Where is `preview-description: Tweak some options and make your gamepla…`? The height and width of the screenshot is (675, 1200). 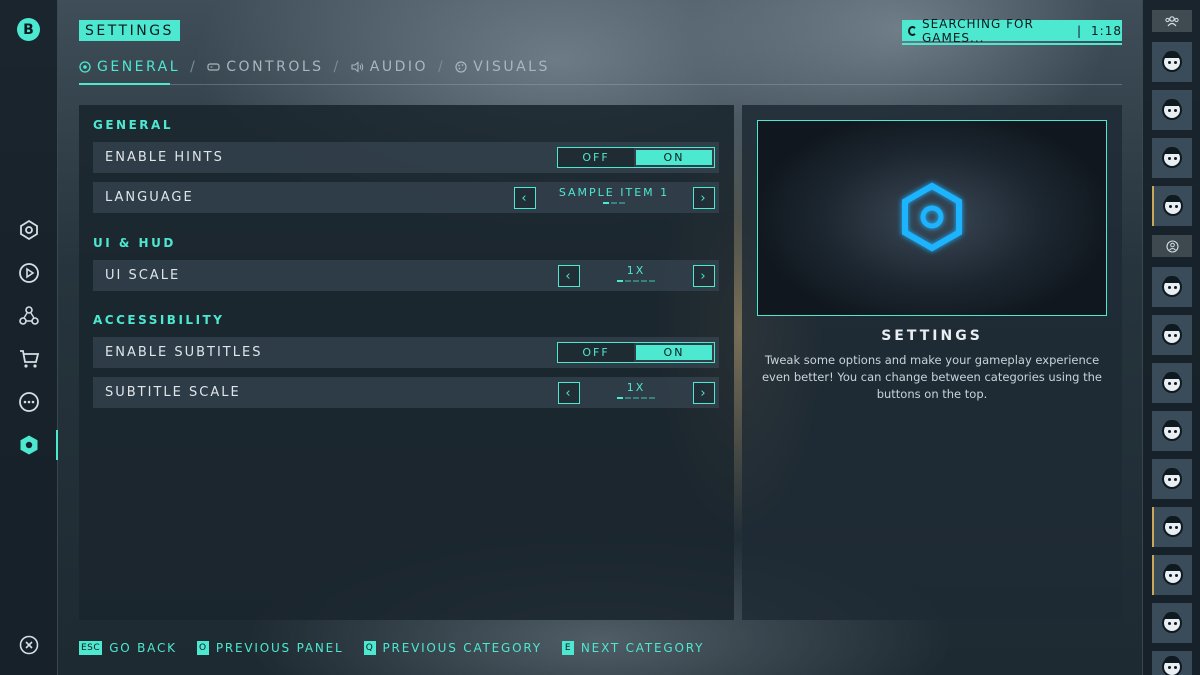 preview-description: Tweak some options and make your gamepla… is located at coordinates (932, 377).